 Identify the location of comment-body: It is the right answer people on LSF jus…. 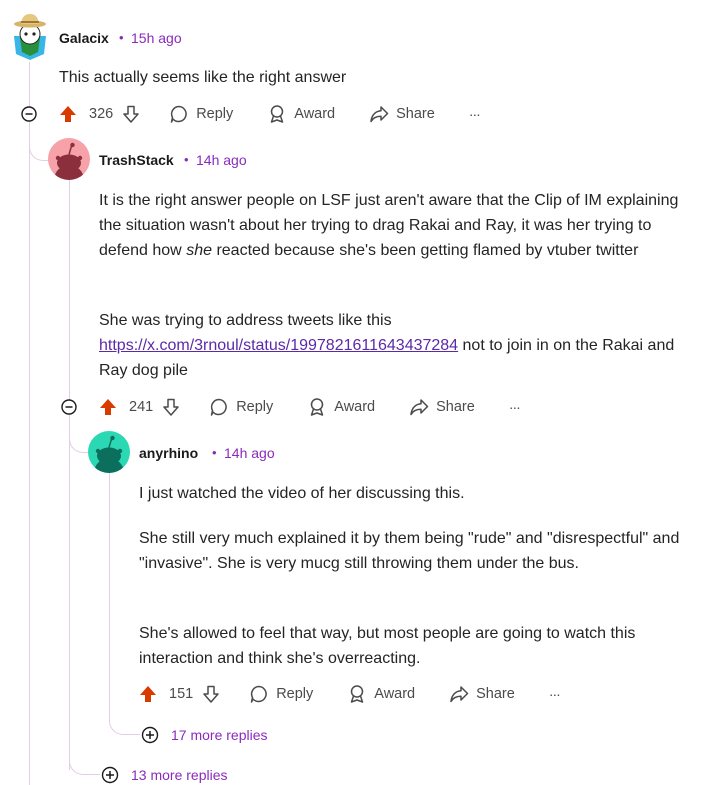
(389, 225).